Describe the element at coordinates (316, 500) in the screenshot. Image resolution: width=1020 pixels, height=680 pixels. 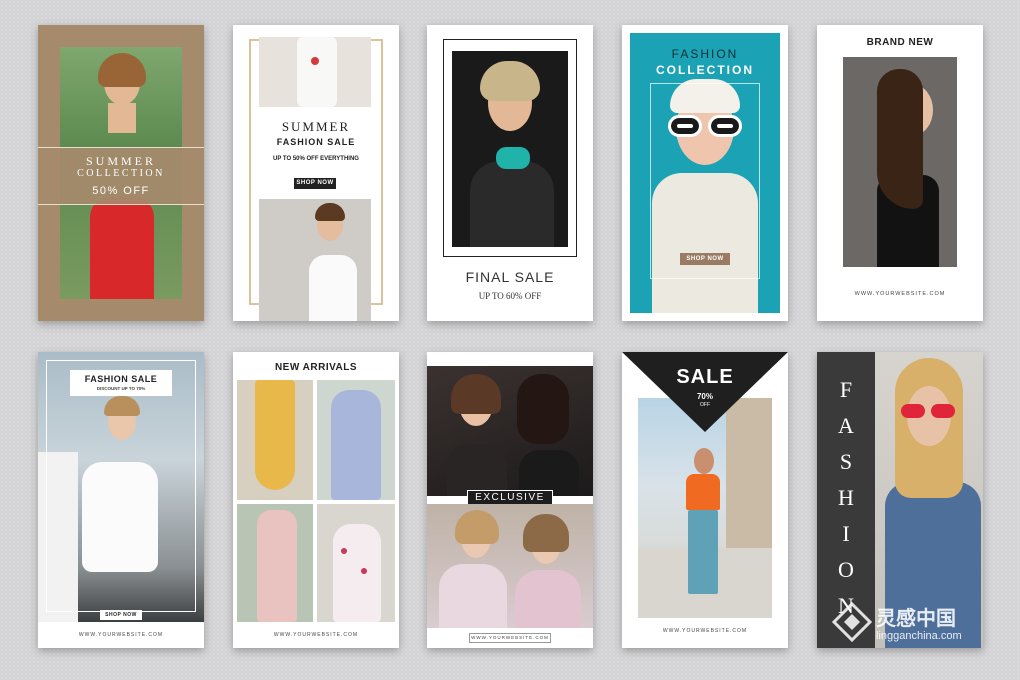
I see `template-card-new-arrivals: NEW ARRIVALS WWW.YOURWEBSITE.COM` at that location.